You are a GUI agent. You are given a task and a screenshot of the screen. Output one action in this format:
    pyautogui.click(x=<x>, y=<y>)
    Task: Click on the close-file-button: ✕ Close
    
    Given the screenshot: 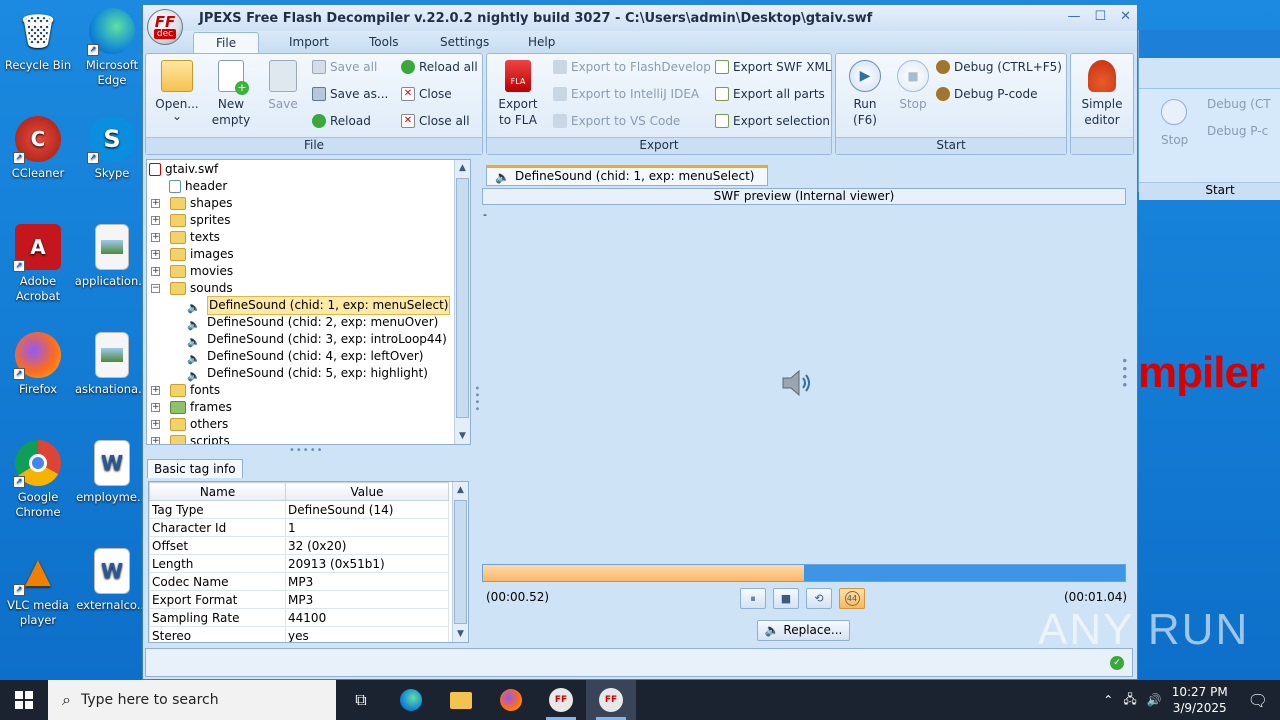 What is the action you would take?
    pyautogui.click(x=426, y=94)
    